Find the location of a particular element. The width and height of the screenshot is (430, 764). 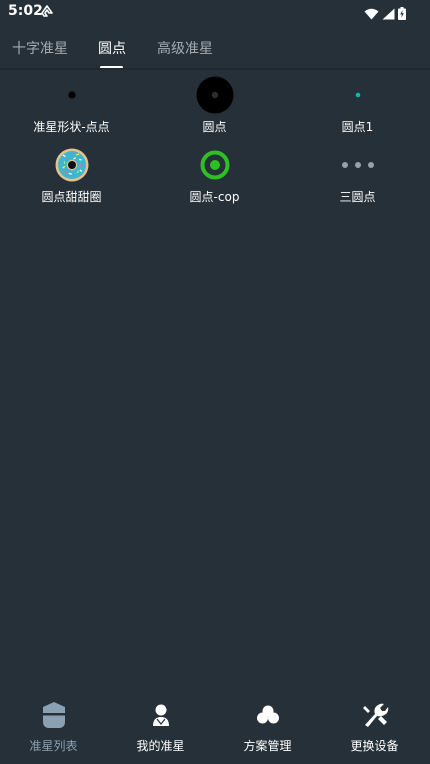

tab-dot: 圆点 is located at coordinates (112, 48).